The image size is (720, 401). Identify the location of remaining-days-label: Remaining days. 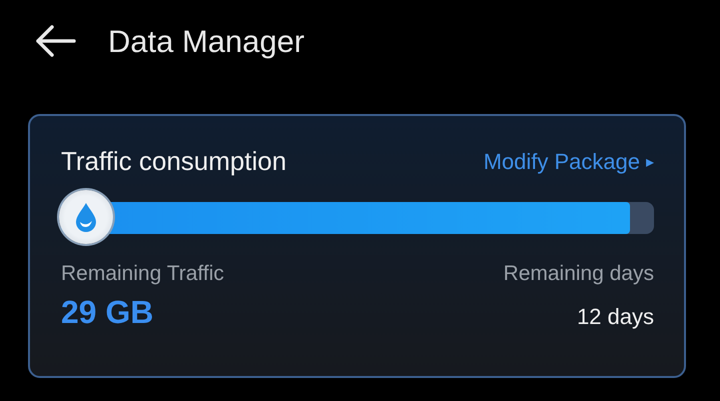
(578, 274).